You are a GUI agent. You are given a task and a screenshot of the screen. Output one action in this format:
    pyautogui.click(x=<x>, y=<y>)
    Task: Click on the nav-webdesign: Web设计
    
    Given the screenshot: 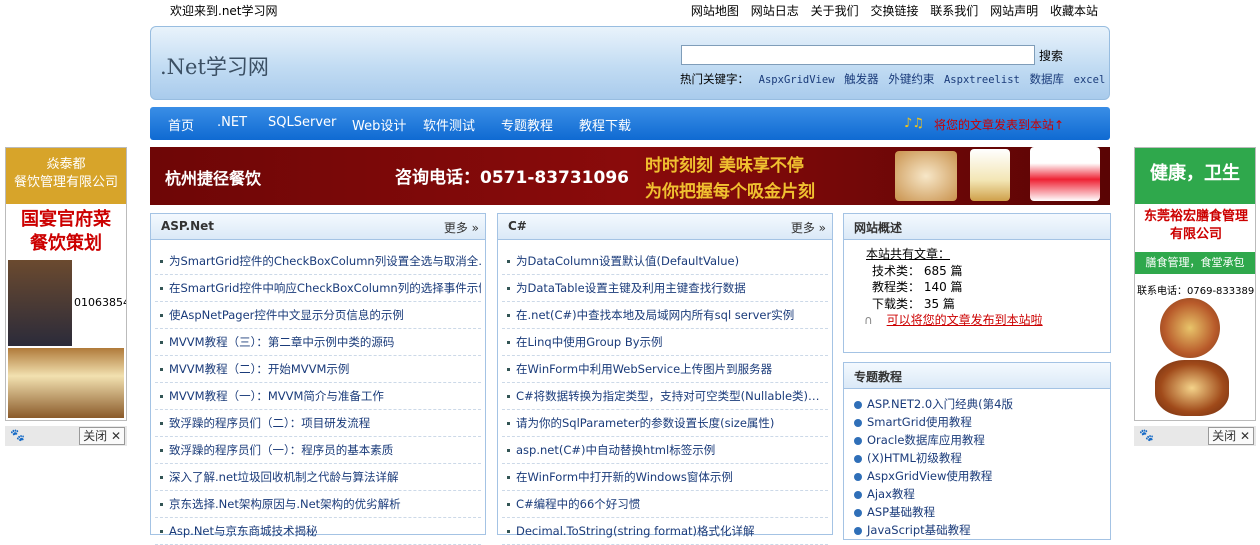 What is the action you would take?
    pyautogui.click(x=379, y=124)
    